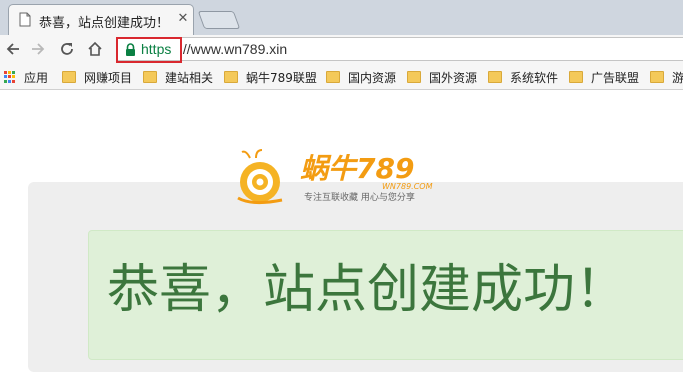 This screenshot has height=372, width=683. I want to click on document-icon, so click(25, 19).